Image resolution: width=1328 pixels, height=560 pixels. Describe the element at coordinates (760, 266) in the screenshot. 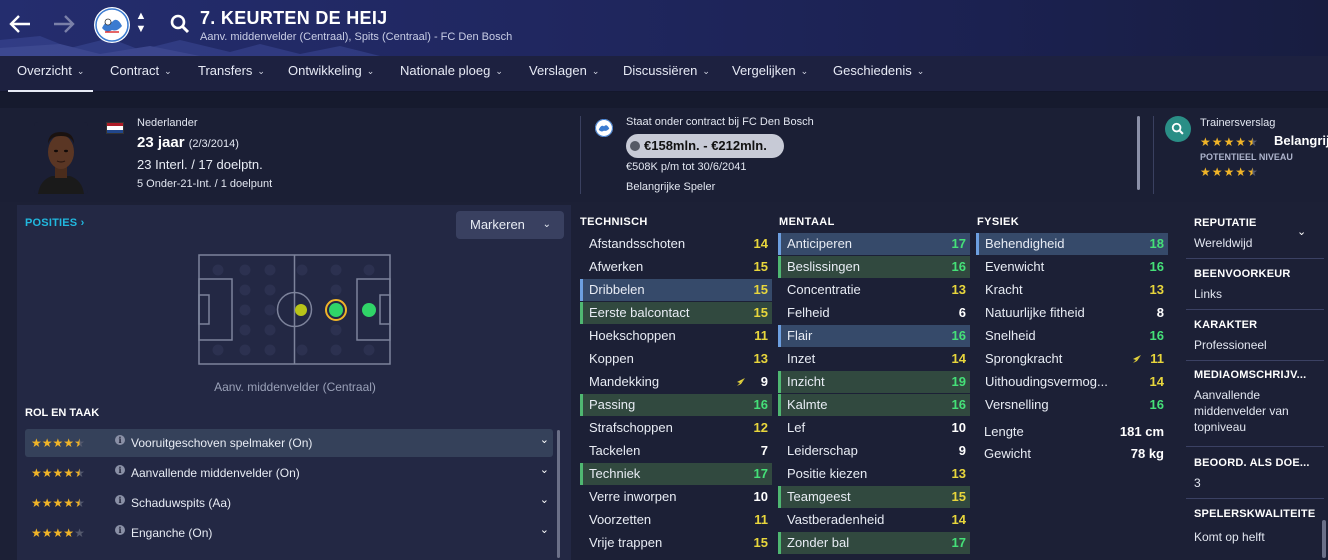

I see `attribute-value: 15` at that location.